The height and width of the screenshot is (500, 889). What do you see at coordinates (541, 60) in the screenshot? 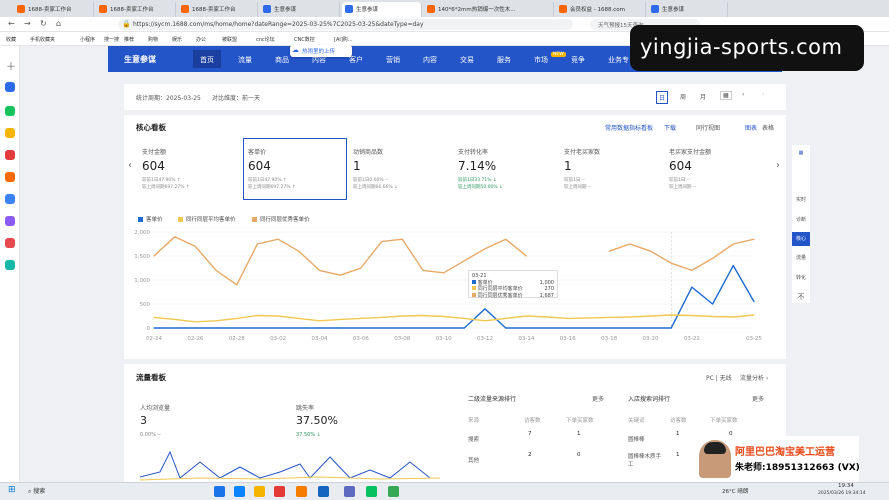
I see `nav-market: 市场` at bounding box center [541, 60].